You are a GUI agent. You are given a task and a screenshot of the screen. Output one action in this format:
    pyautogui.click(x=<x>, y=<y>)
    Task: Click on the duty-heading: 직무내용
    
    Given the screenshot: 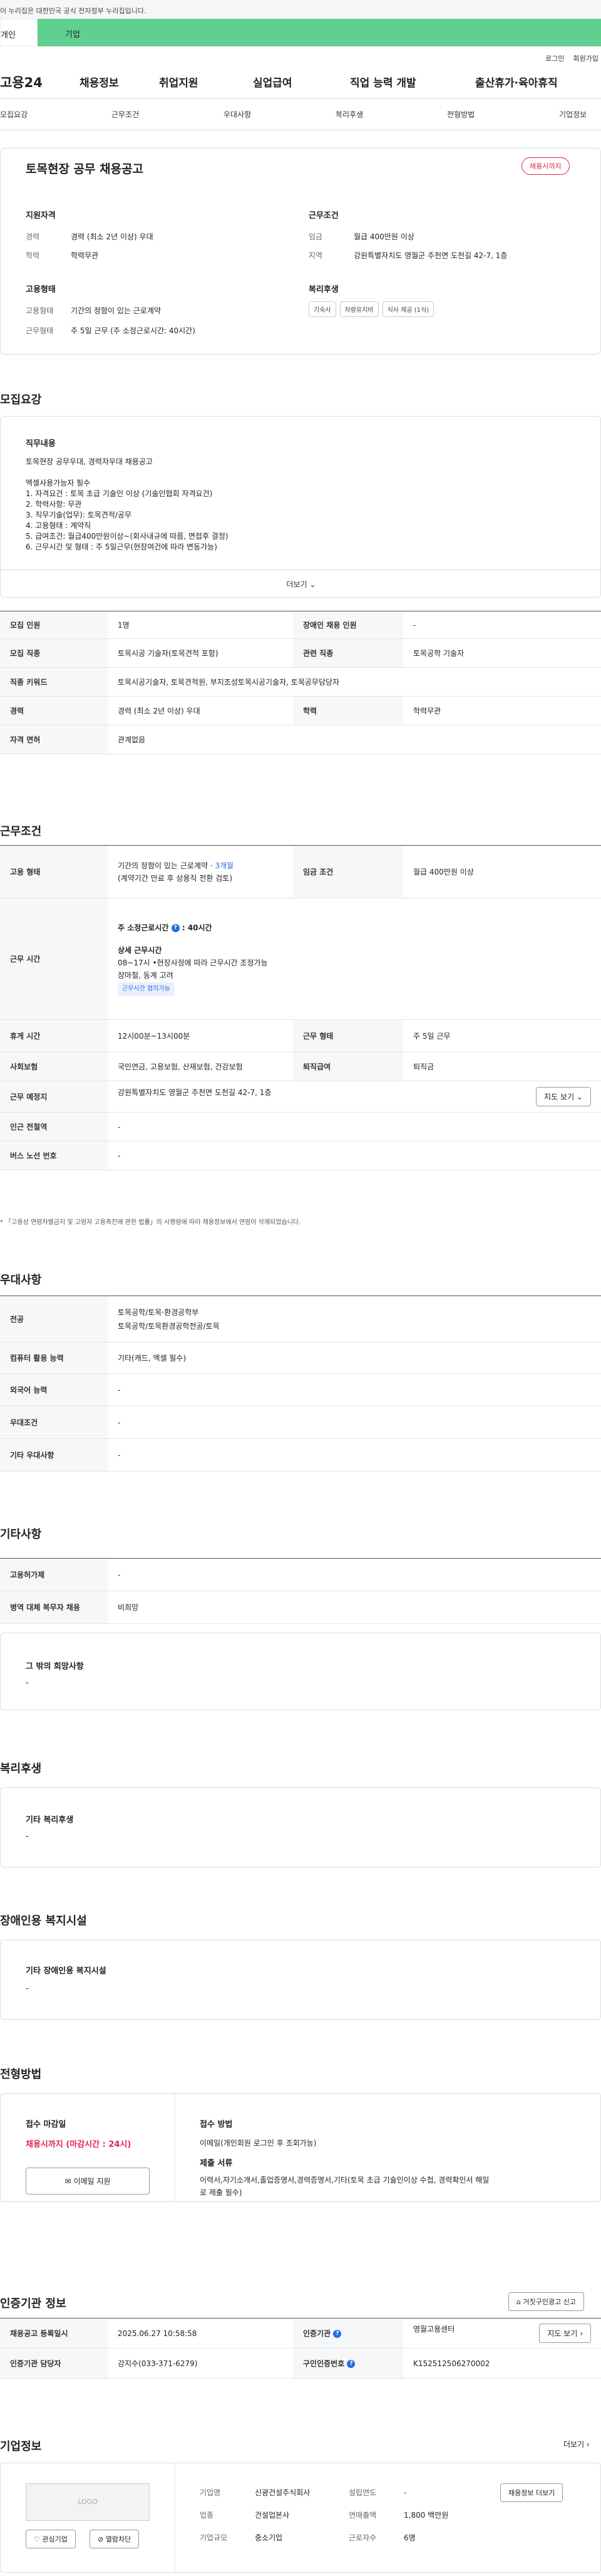 What is the action you would take?
    pyautogui.click(x=41, y=444)
    